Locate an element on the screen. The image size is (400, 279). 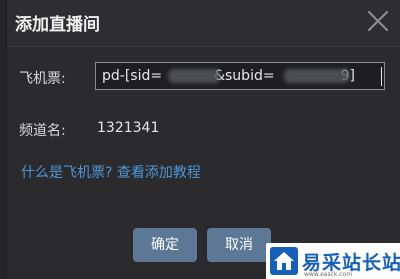
text-caret is located at coordinates (381, 76).